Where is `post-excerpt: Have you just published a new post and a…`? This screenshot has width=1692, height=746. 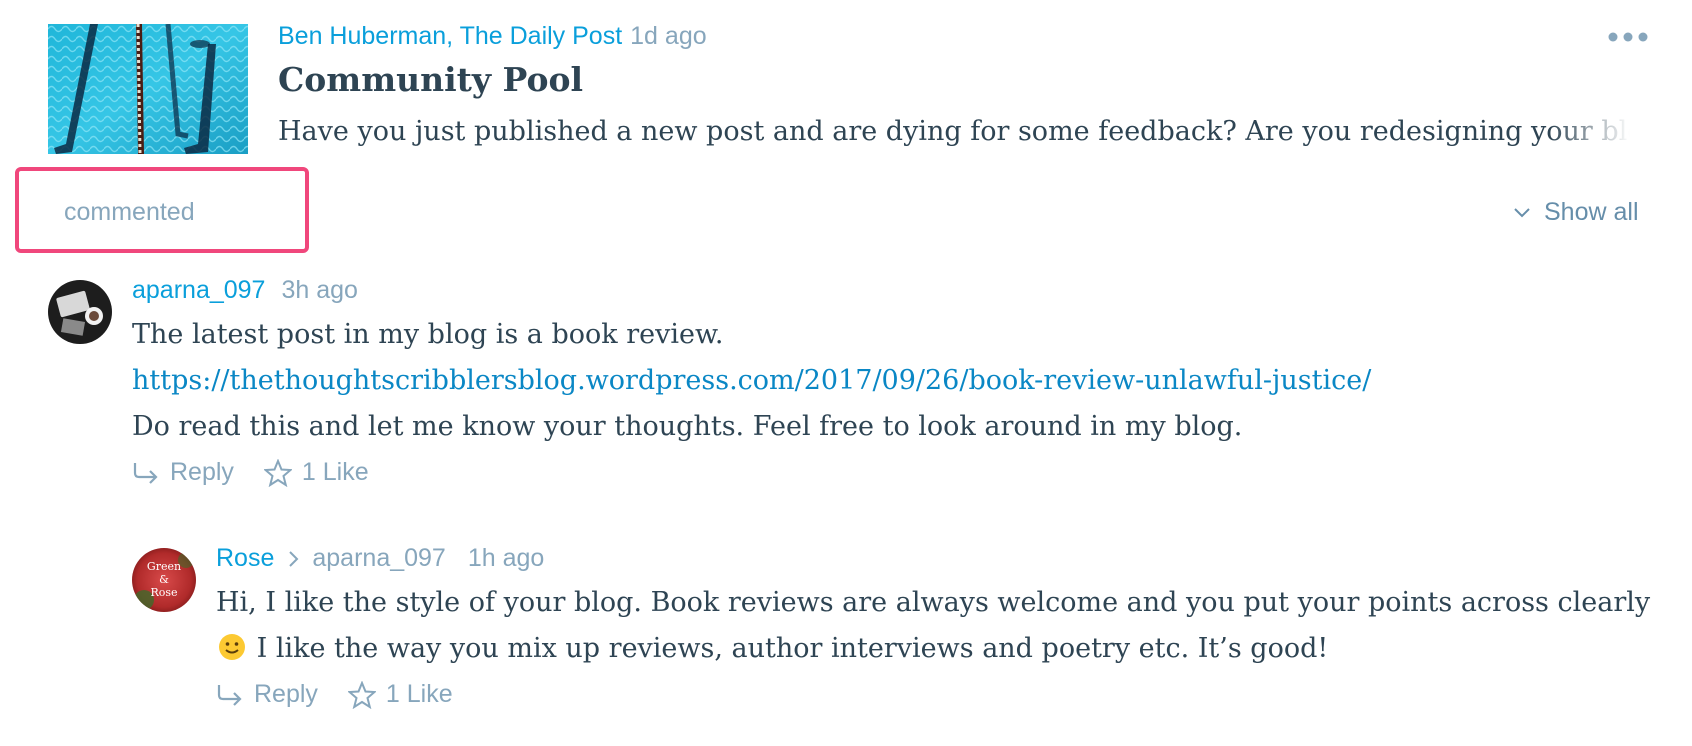
post-excerpt: Have you just published a new post and a… is located at coordinates (954, 131).